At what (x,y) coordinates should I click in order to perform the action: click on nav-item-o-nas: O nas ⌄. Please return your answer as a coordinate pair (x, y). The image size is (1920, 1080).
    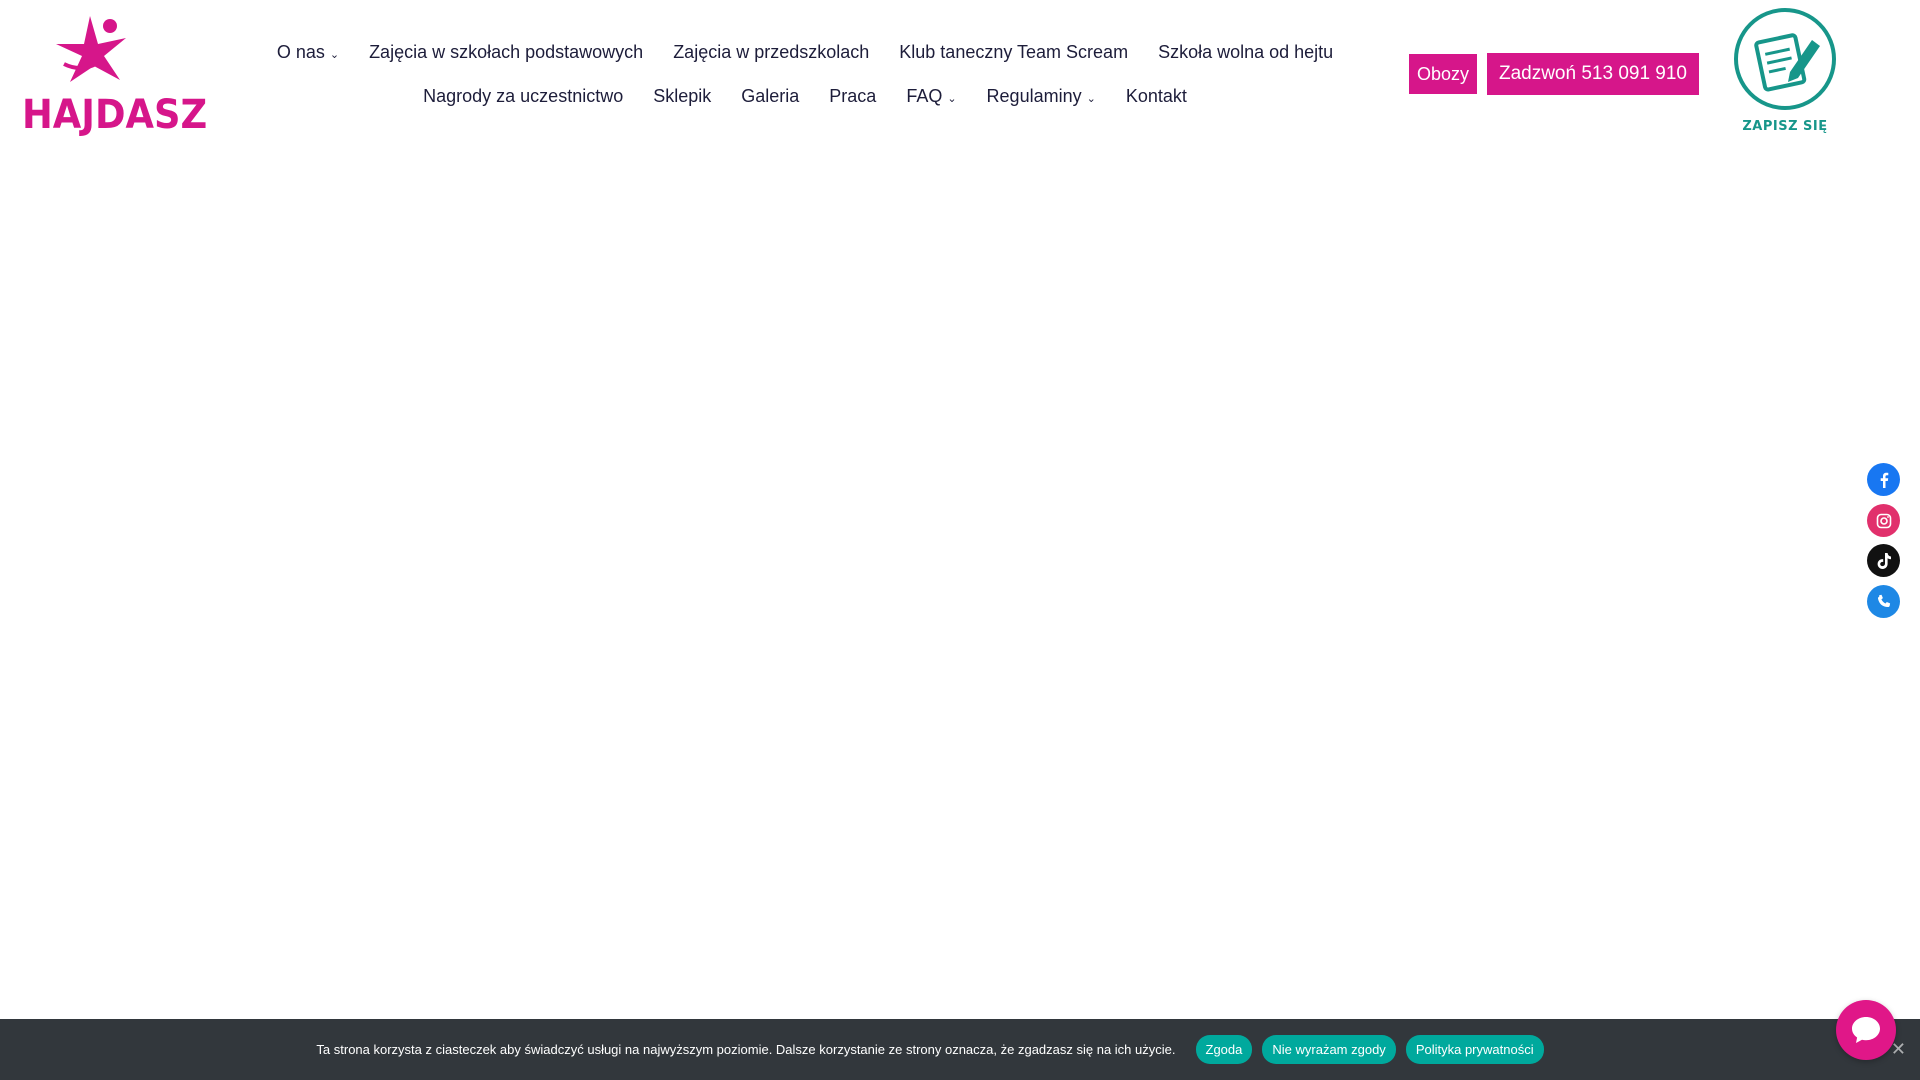
    Looking at the image, I should click on (308, 52).